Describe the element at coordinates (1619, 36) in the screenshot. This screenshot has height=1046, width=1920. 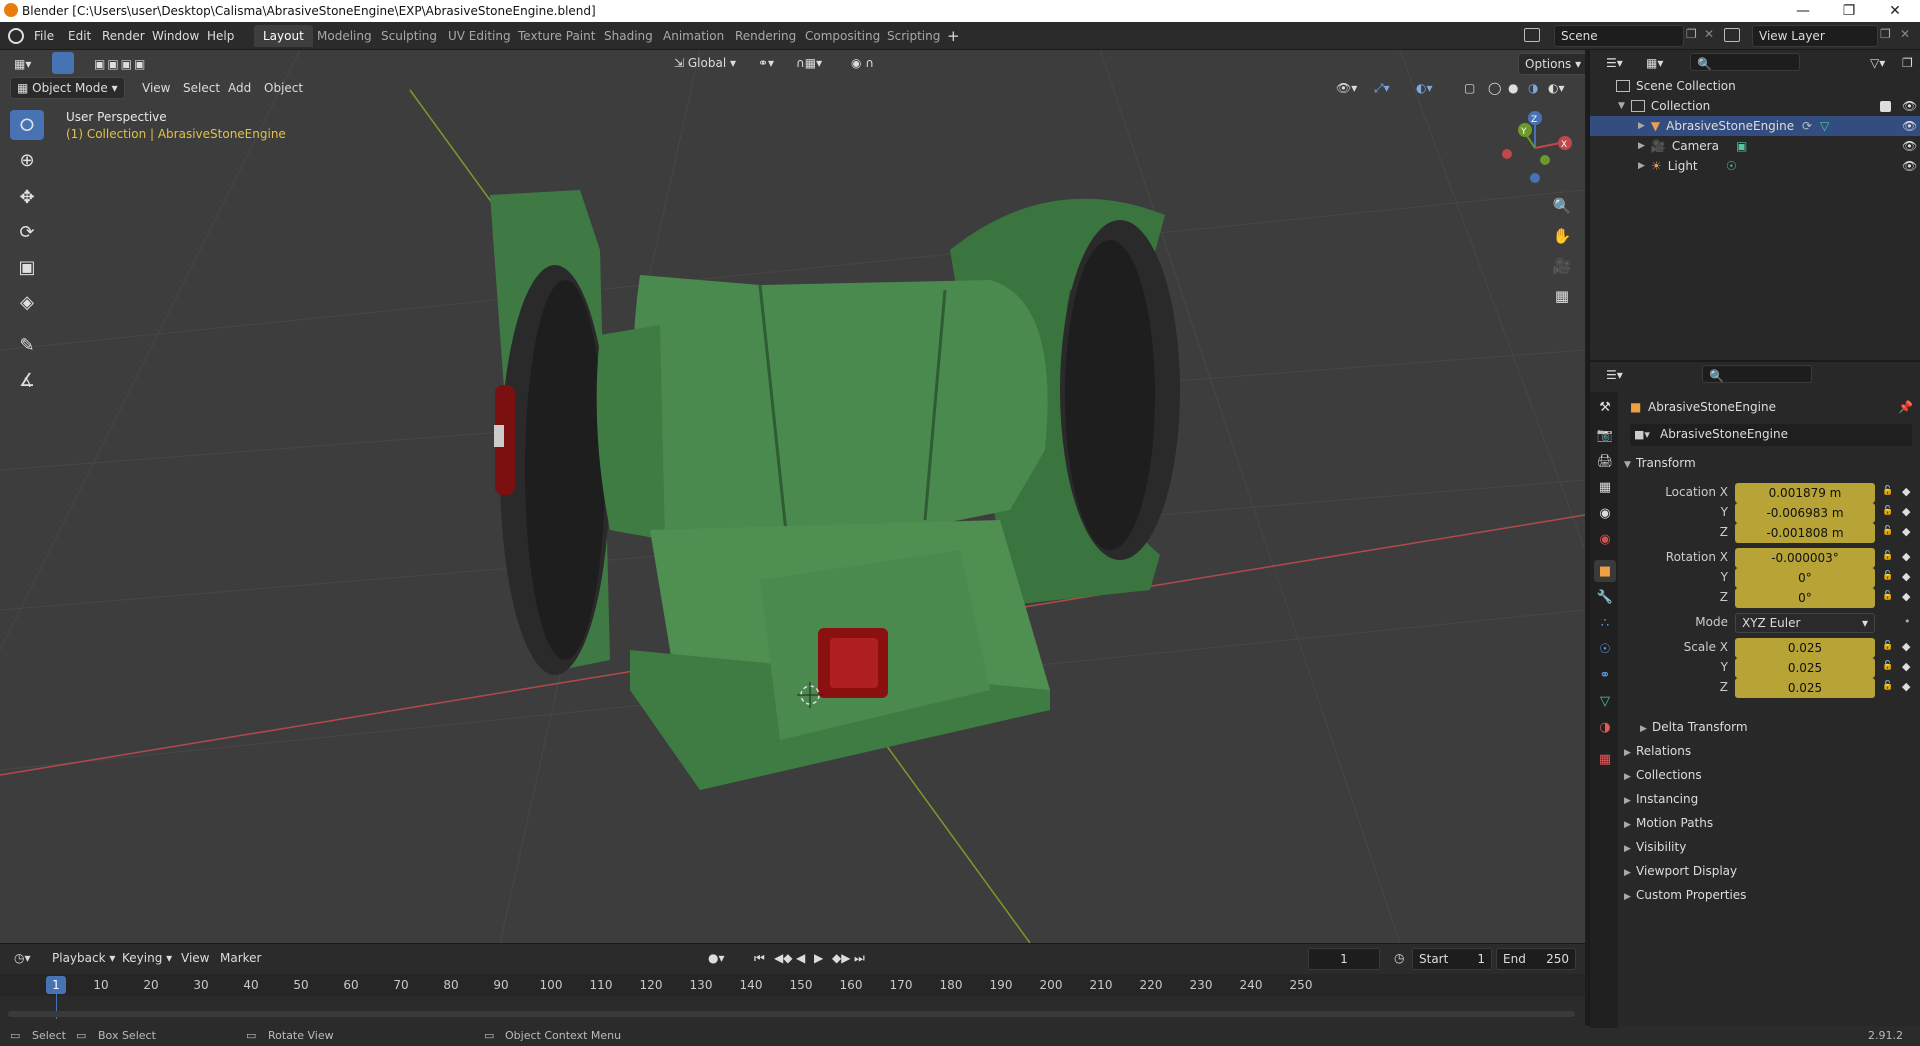
I see `scene-name-field: Scene` at that location.